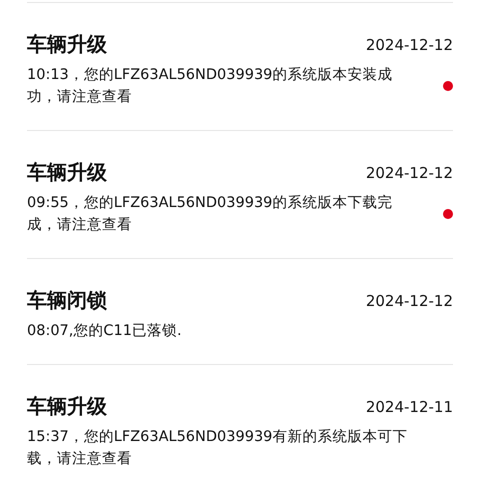 The width and height of the screenshot is (480, 490). I want to click on notification-message: 08:07,您的C11已落锁., so click(105, 331).